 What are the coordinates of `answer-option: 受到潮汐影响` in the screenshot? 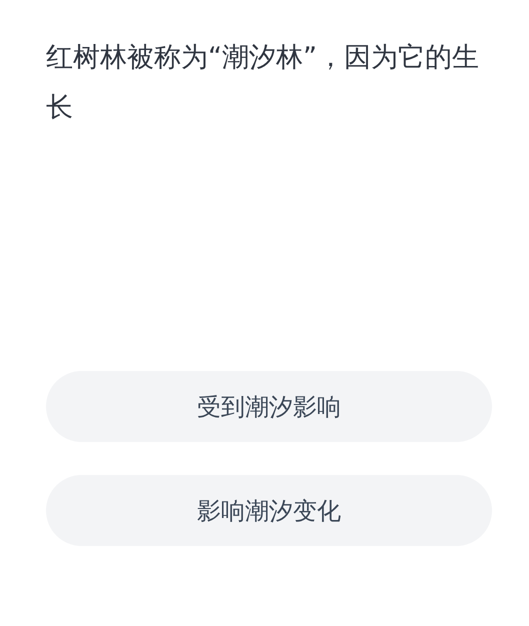 It's located at (269, 406).